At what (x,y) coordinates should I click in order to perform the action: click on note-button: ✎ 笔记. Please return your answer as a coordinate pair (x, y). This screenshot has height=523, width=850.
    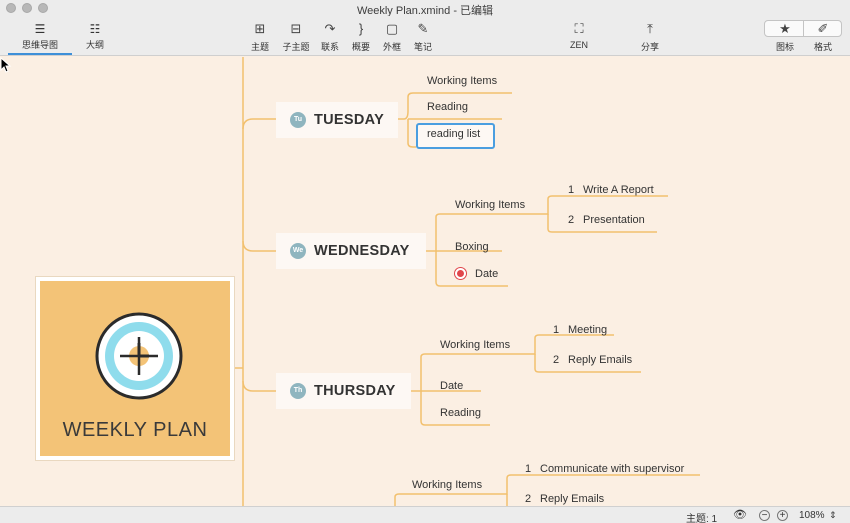
    Looking at the image, I should click on (423, 36).